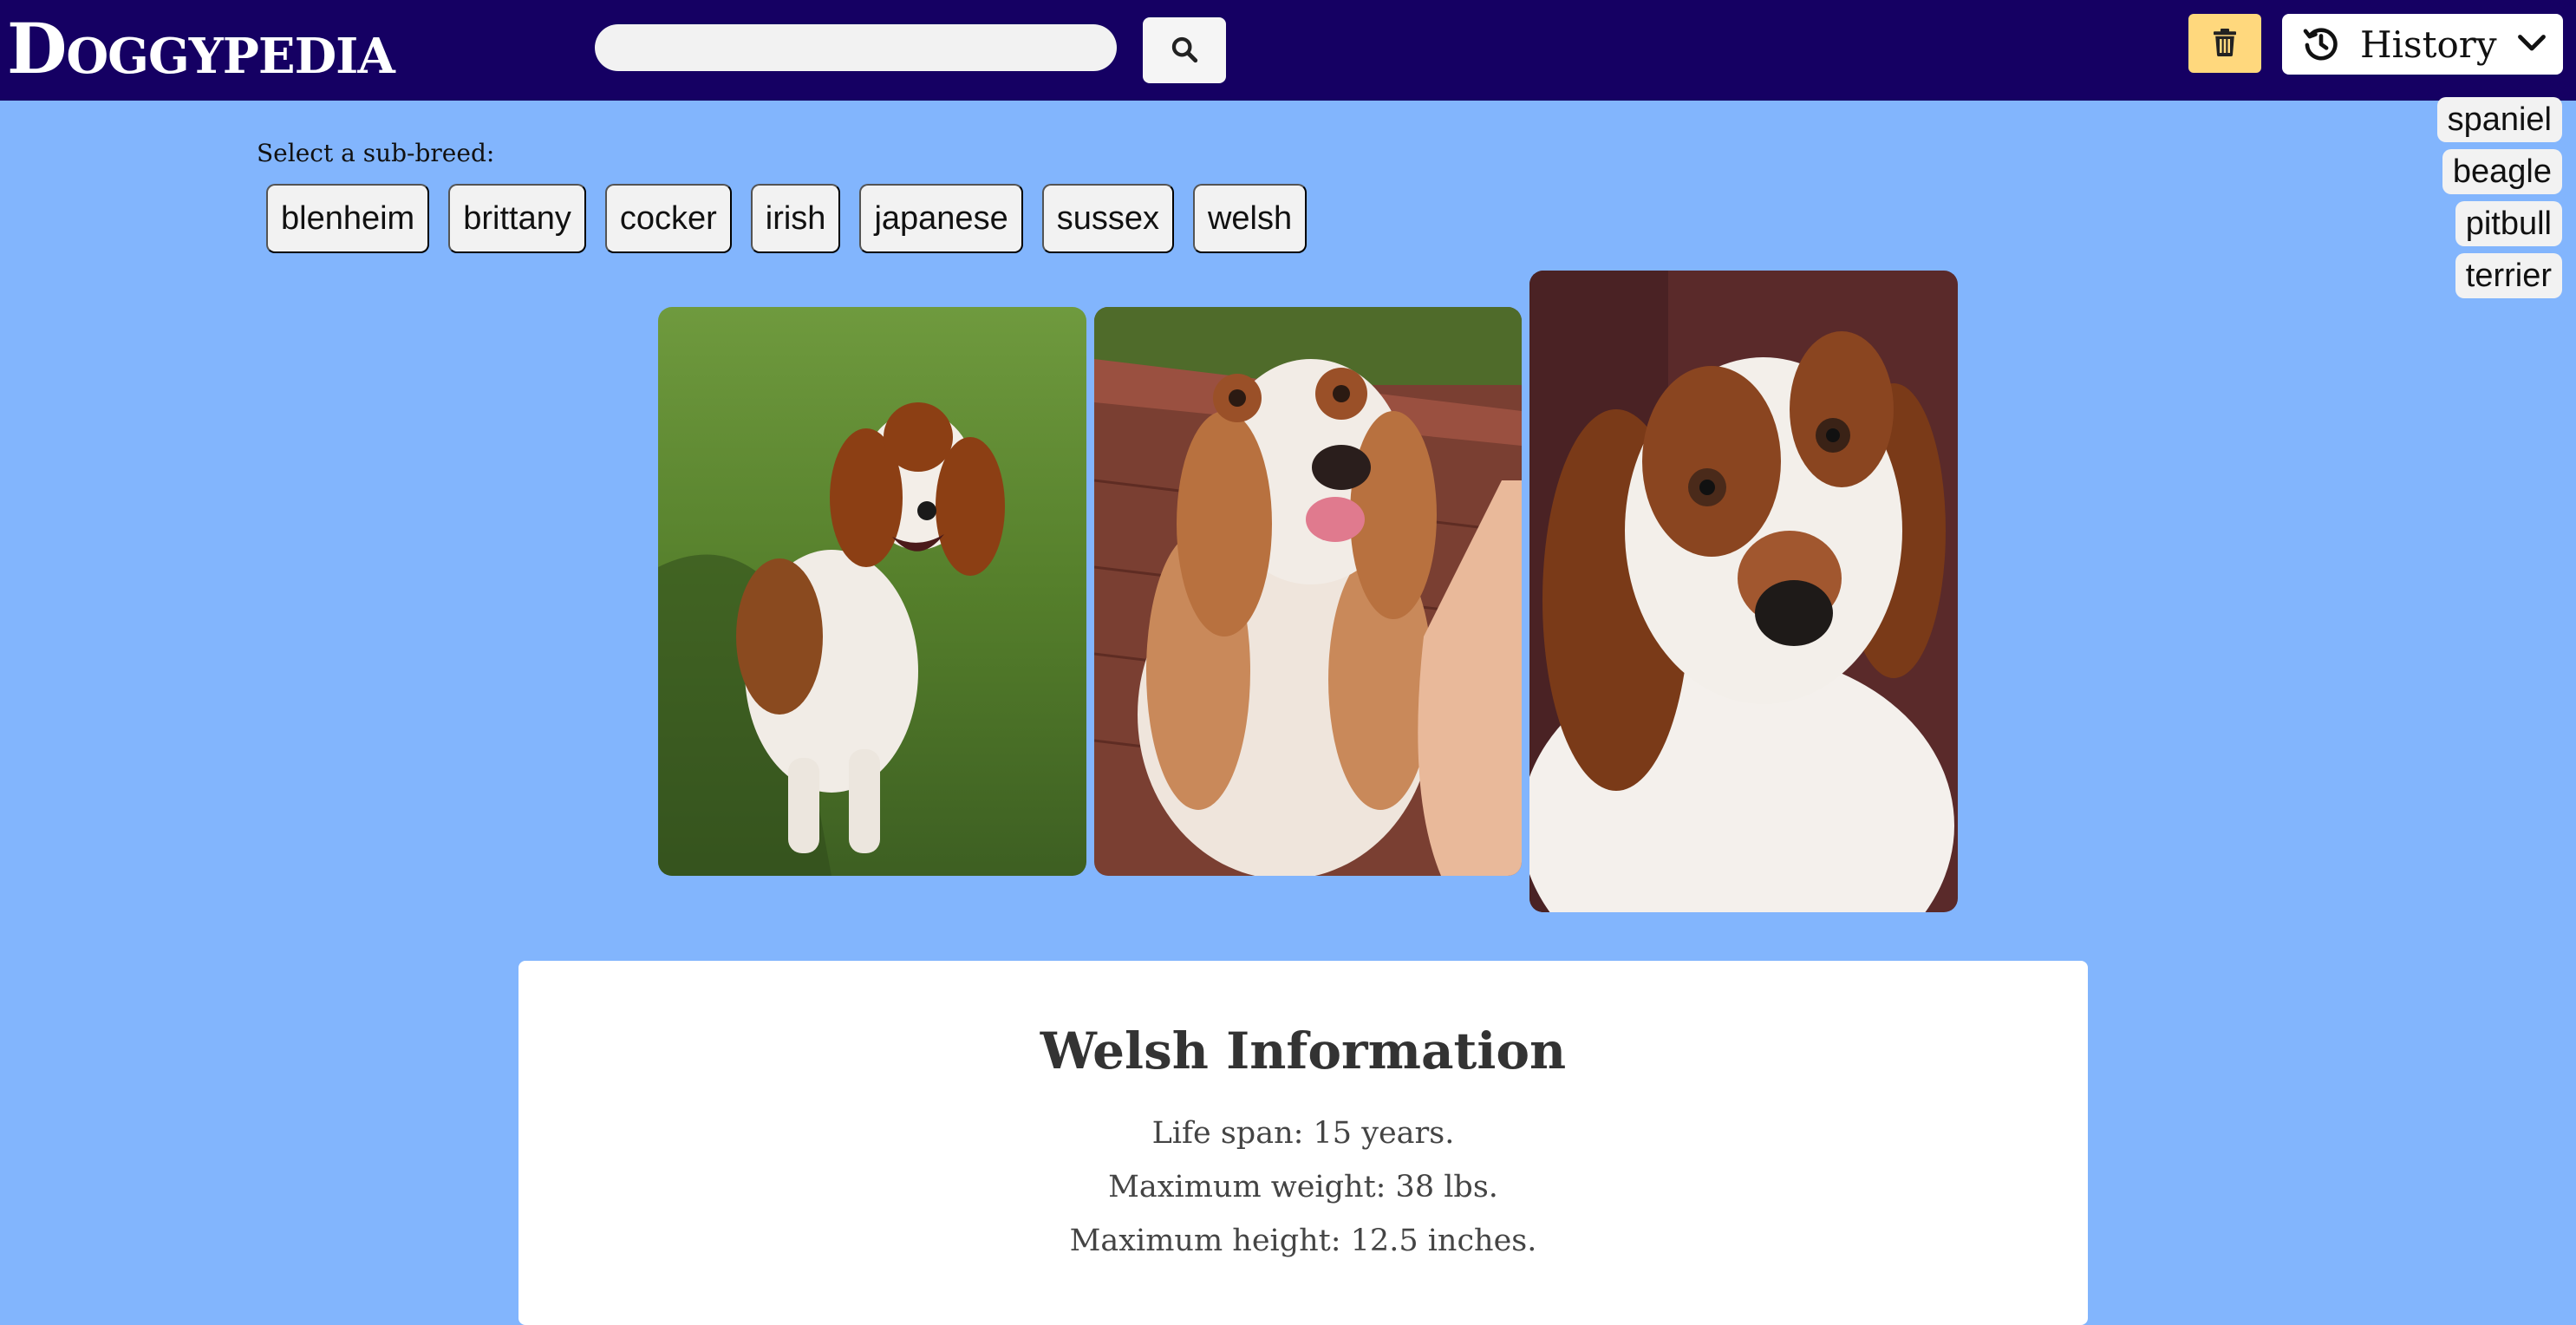 This screenshot has width=2576, height=1325. I want to click on clear-history-button, so click(2224, 43).